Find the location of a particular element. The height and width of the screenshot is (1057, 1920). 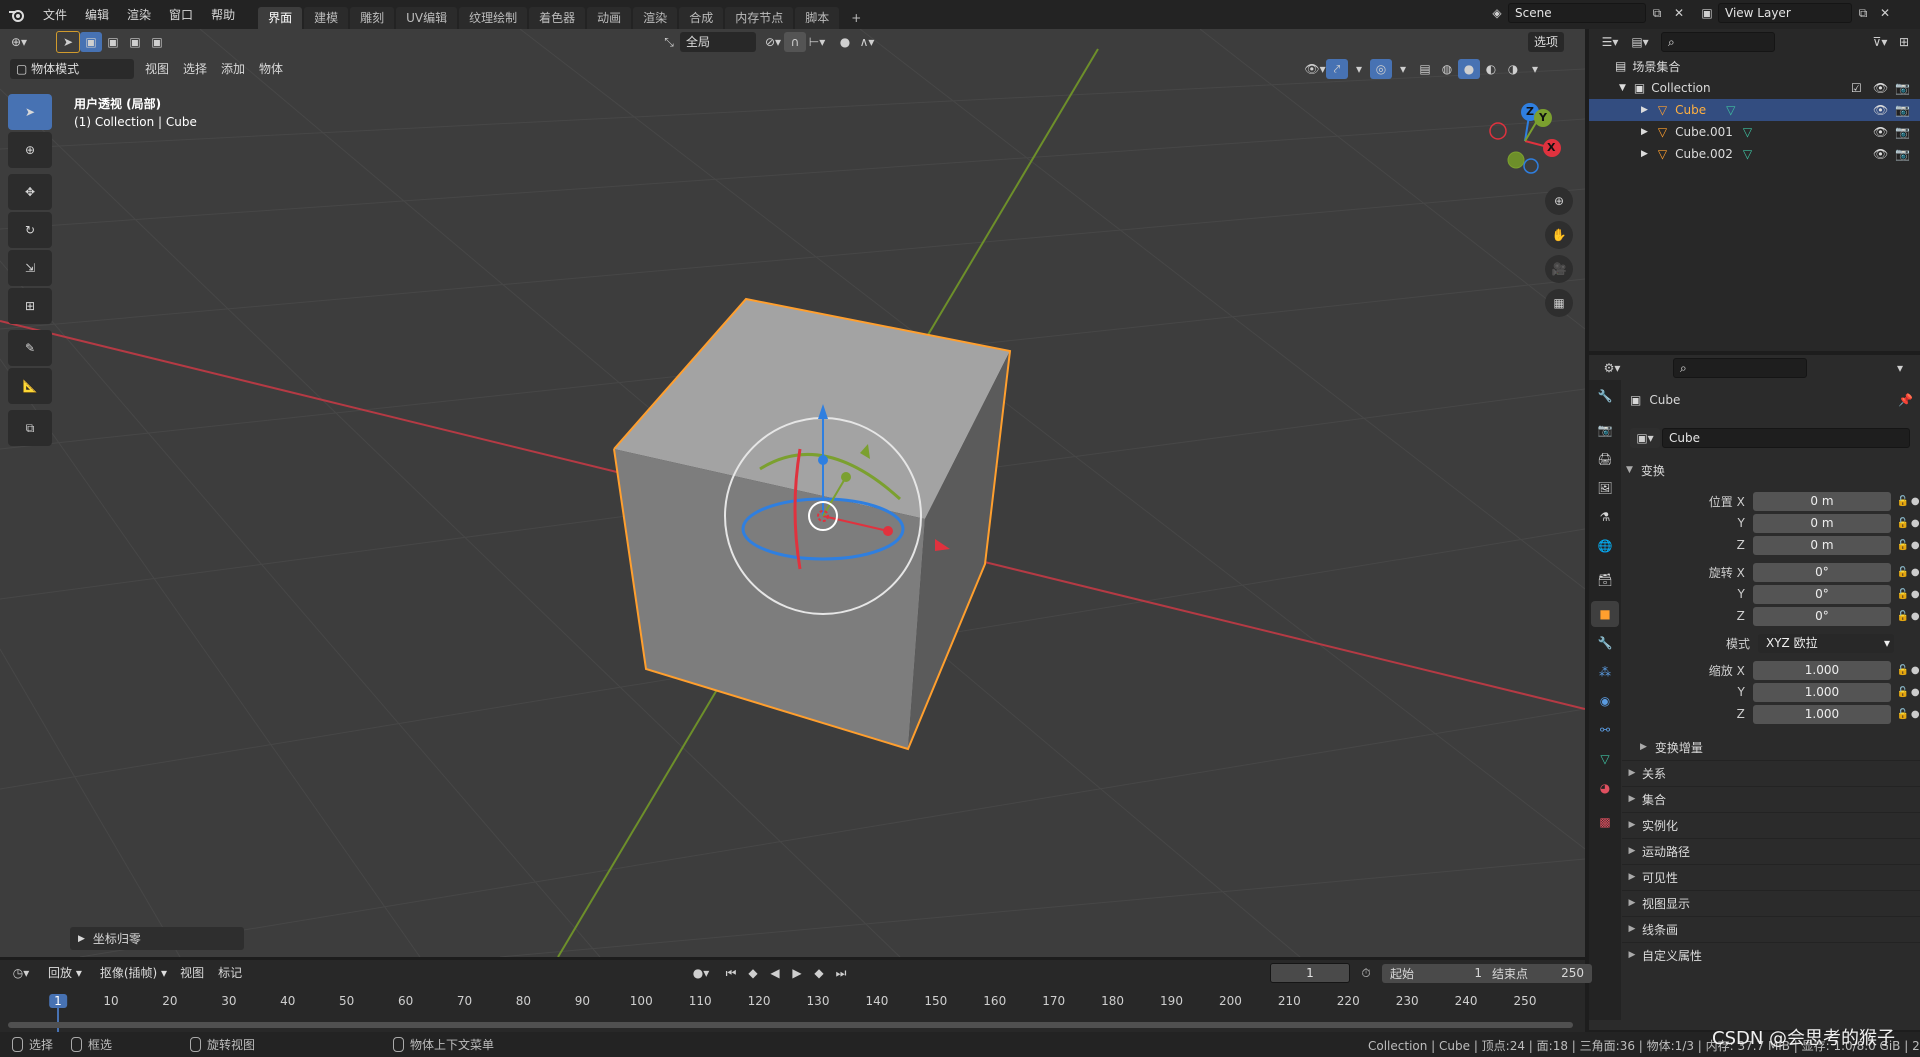

tab-modeling: 建模 is located at coordinates (326, 18).